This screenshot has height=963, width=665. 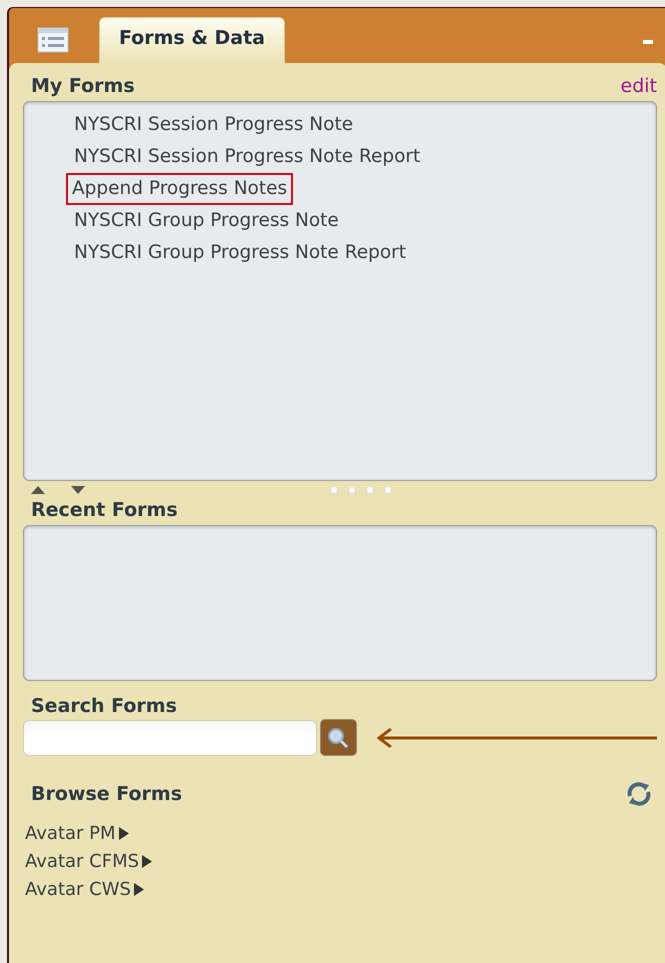 I want to click on browse-item: Avatar CFMS, so click(x=88, y=861).